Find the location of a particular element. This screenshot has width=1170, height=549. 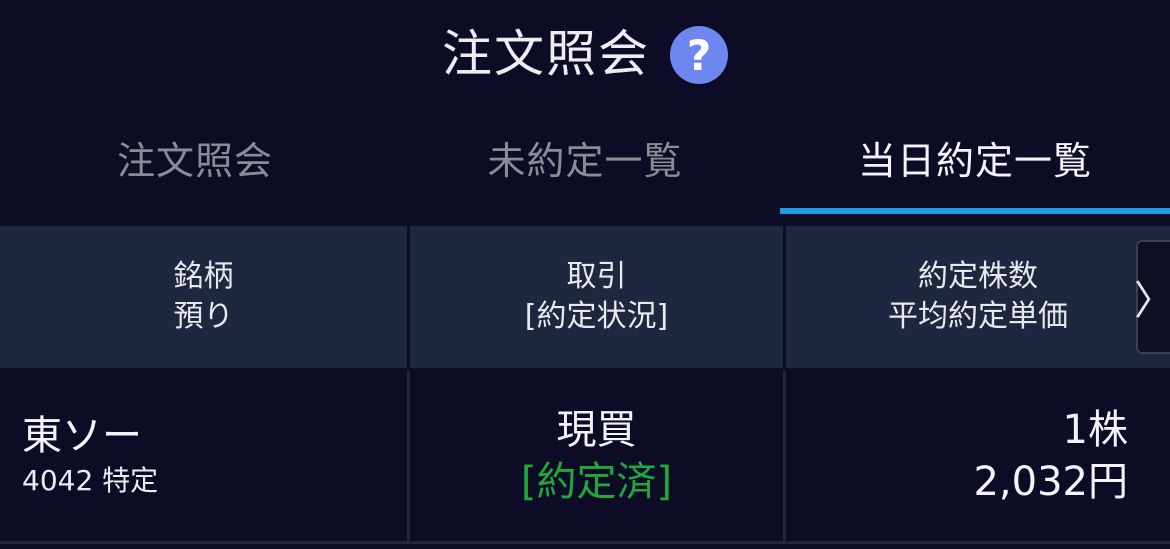

page-title: 注文照会 is located at coordinates (546, 54).